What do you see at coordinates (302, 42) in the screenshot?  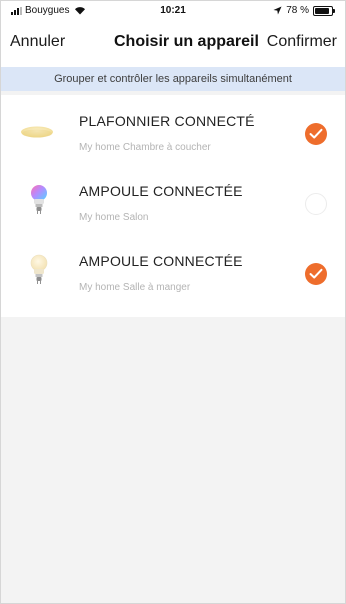 I see `confirm-button: Confirmer` at bounding box center [302, 42].